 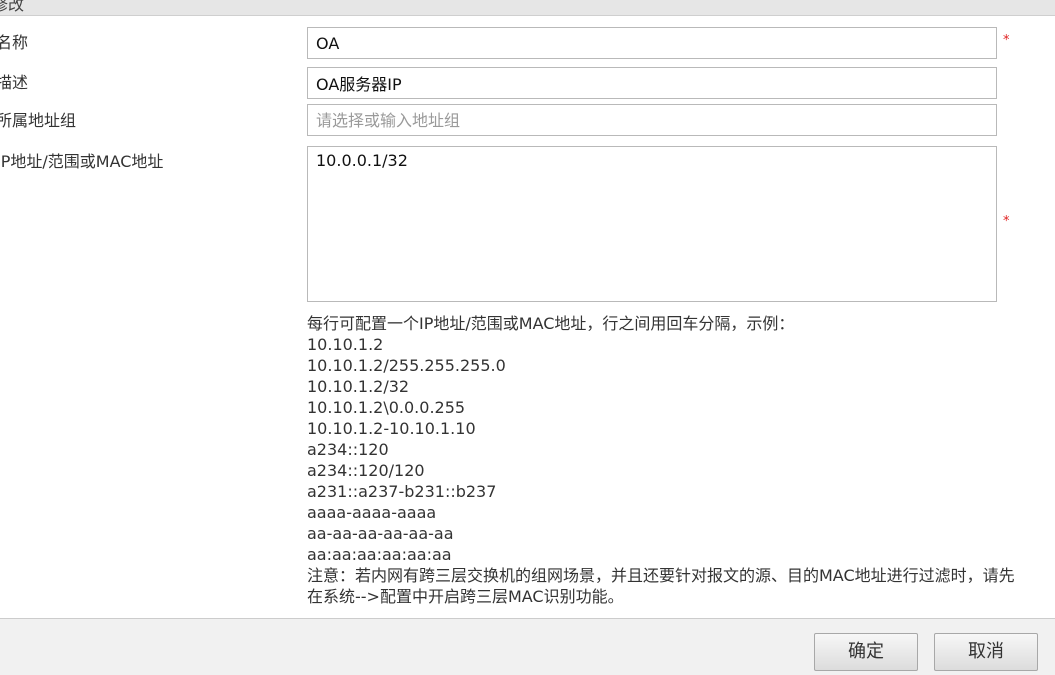 I want to click on description-label: 描述, so click(x=14, y=82).